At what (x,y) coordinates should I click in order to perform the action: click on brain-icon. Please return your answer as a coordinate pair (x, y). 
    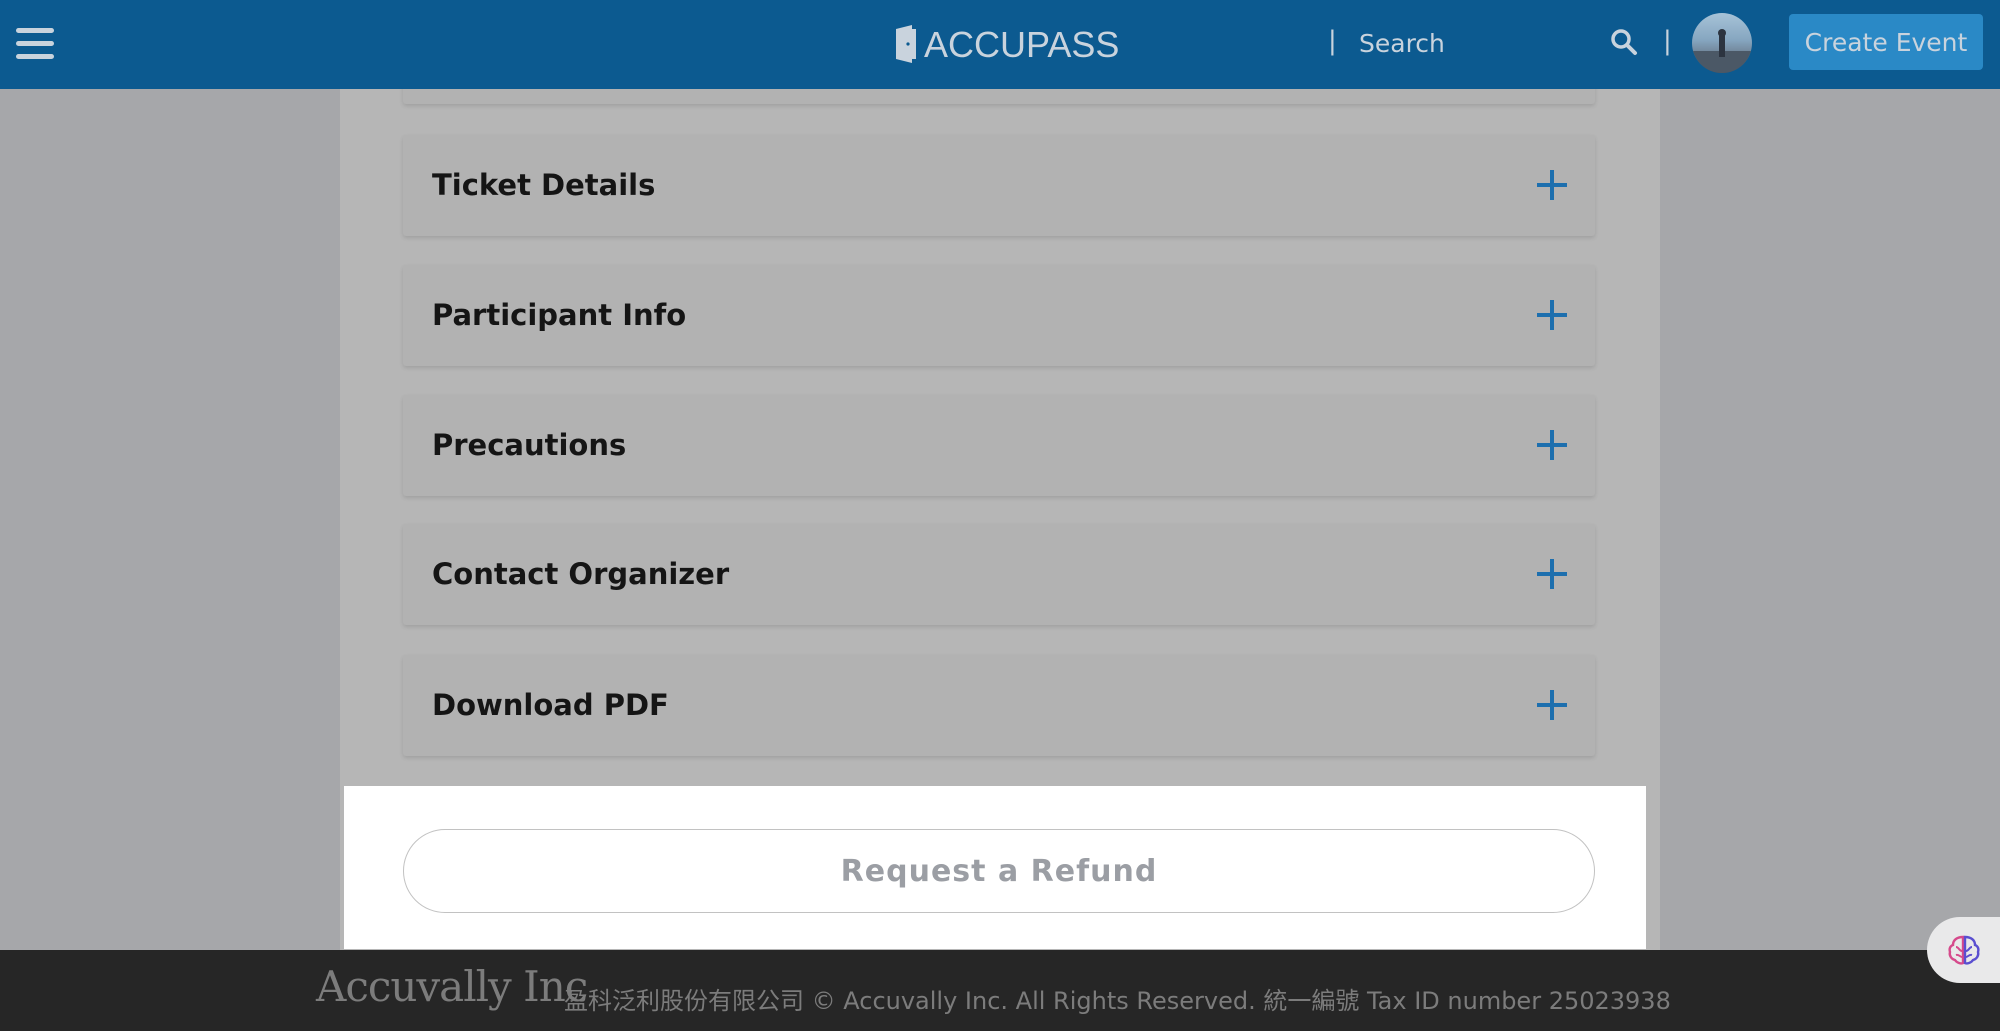
    Looking at the image, I should click on (1964, 950).